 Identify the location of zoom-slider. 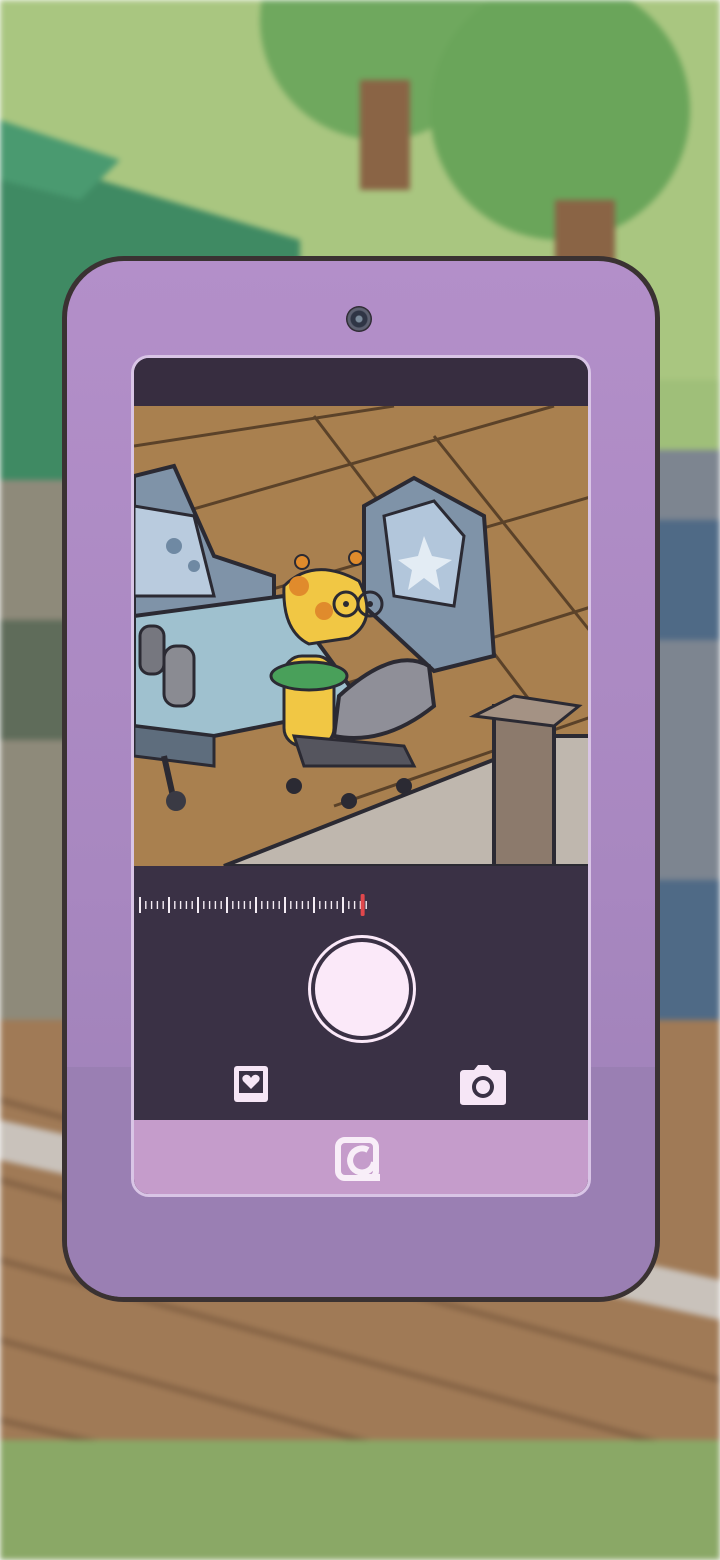
(254, 905).